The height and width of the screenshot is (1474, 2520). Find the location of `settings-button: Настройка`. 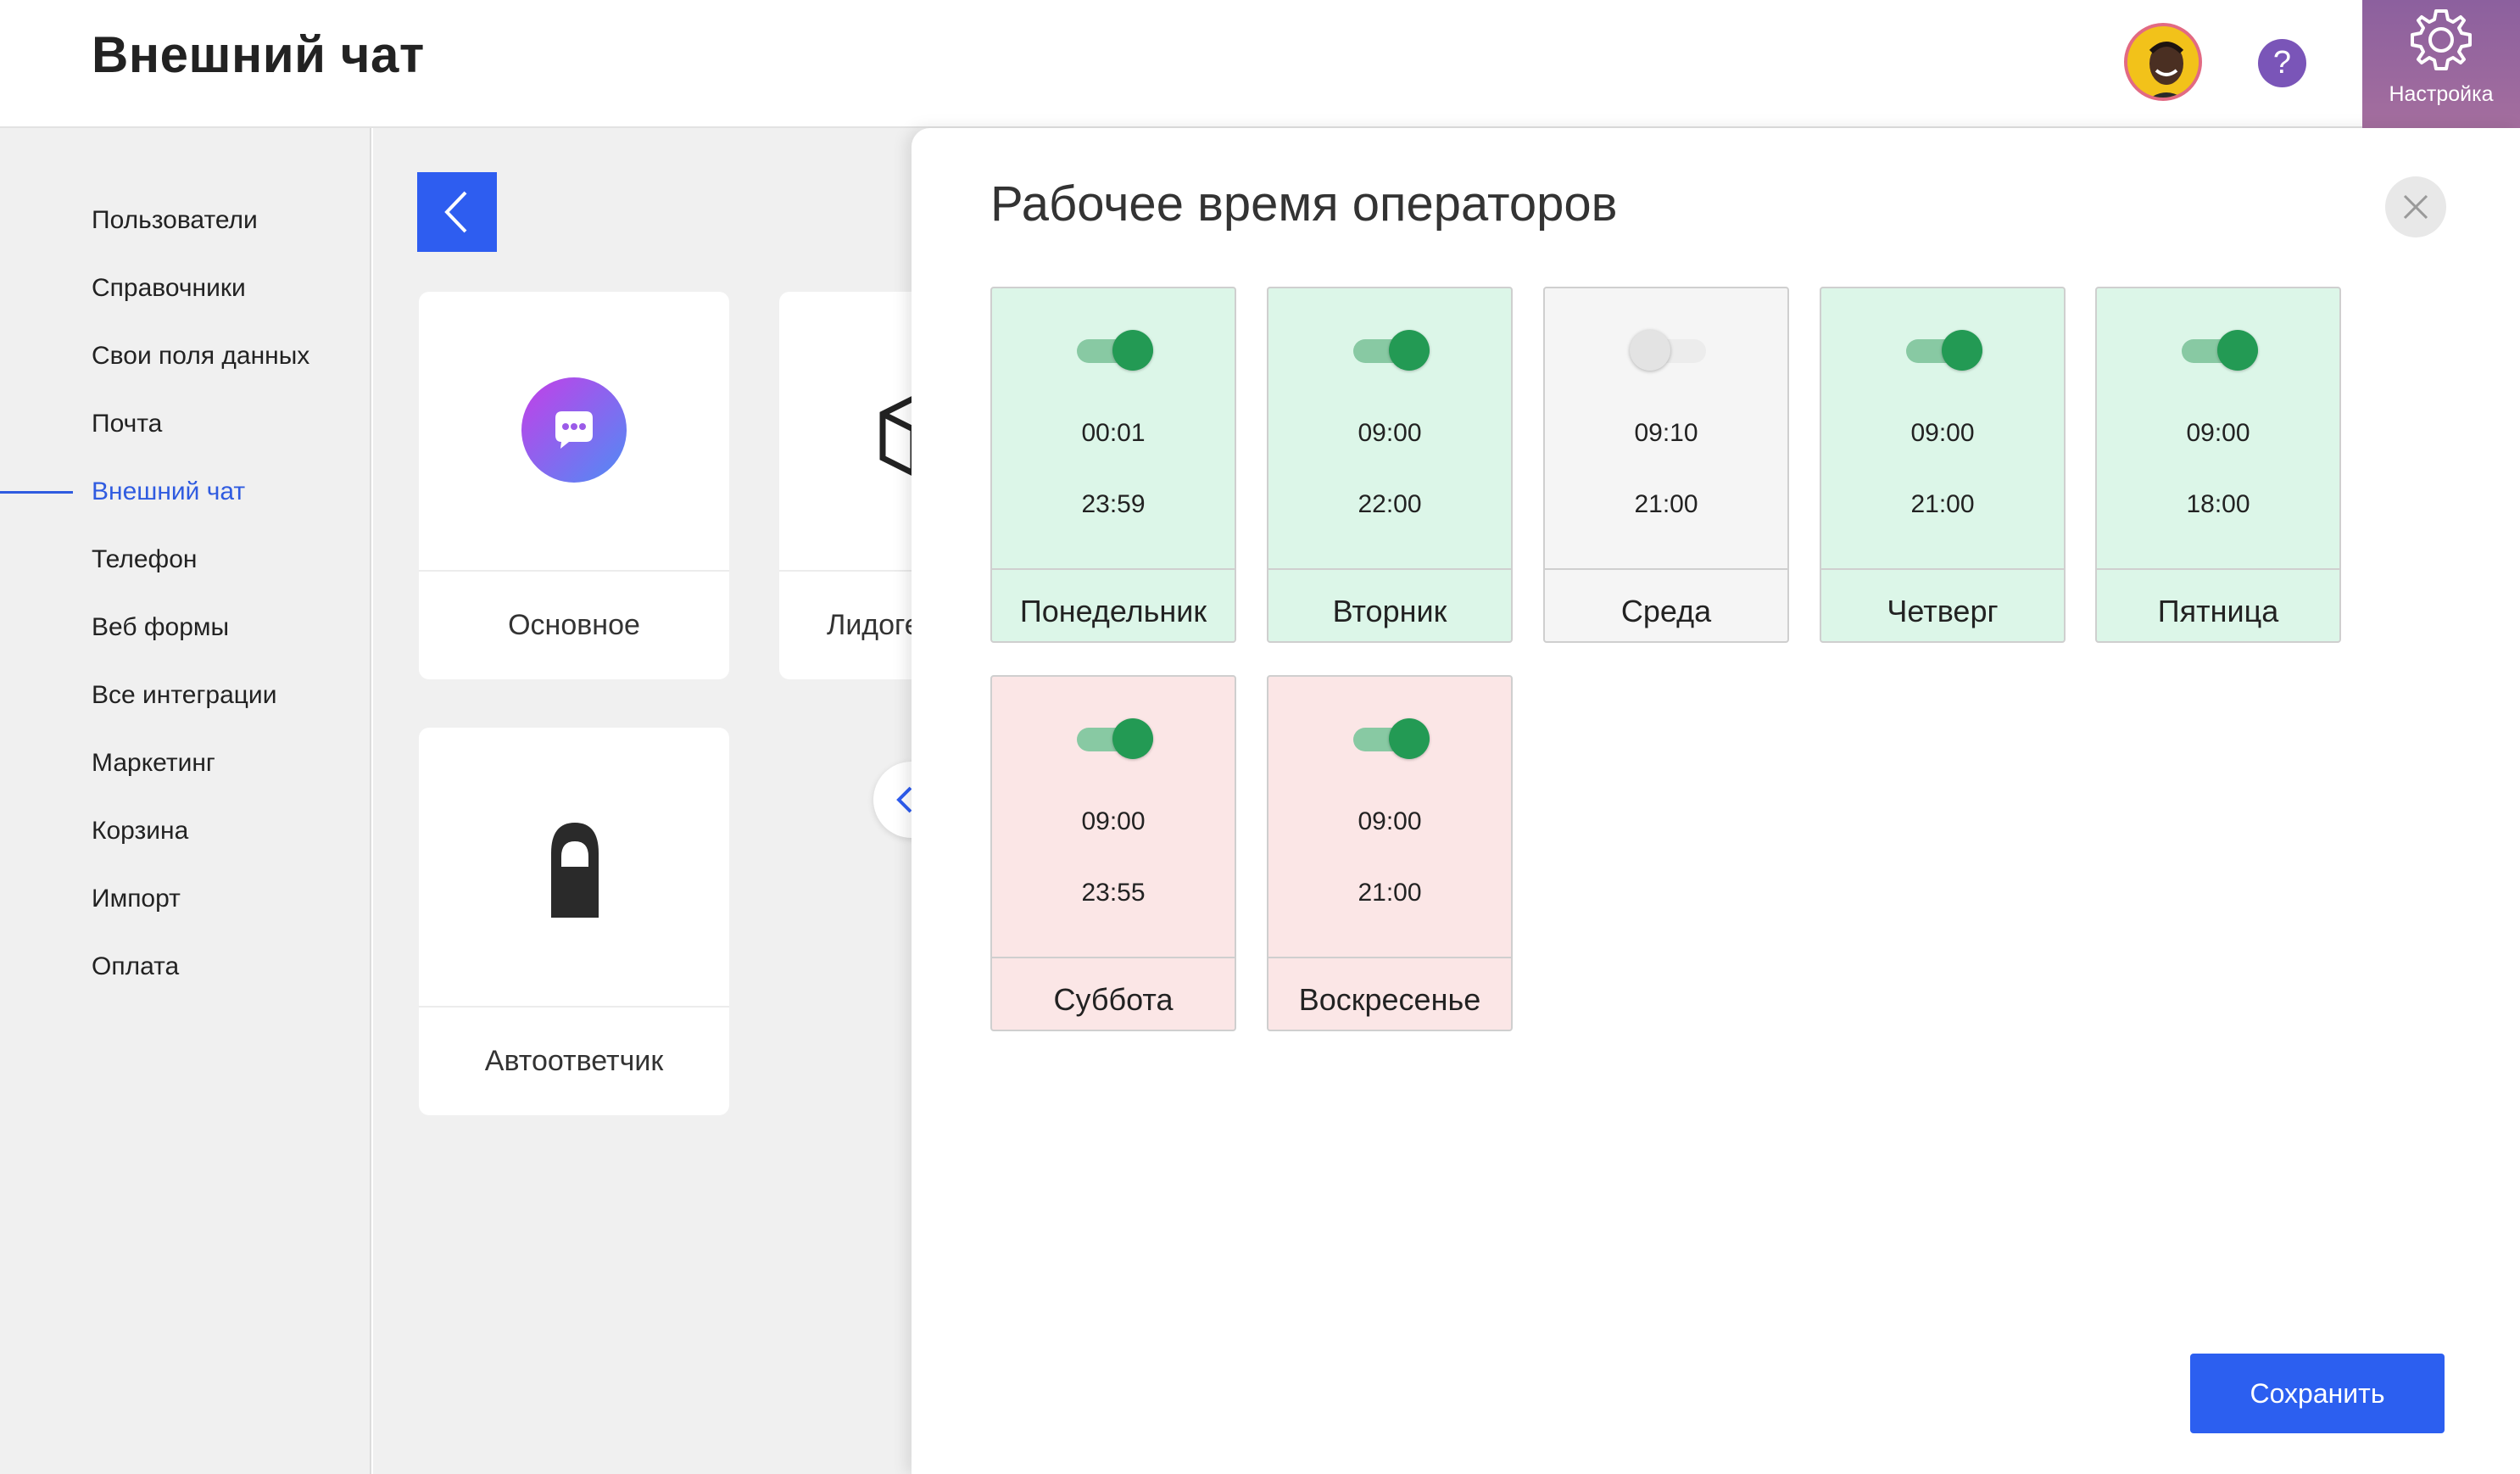

settings-button: Настройка is located at coordinates (2441, 64).